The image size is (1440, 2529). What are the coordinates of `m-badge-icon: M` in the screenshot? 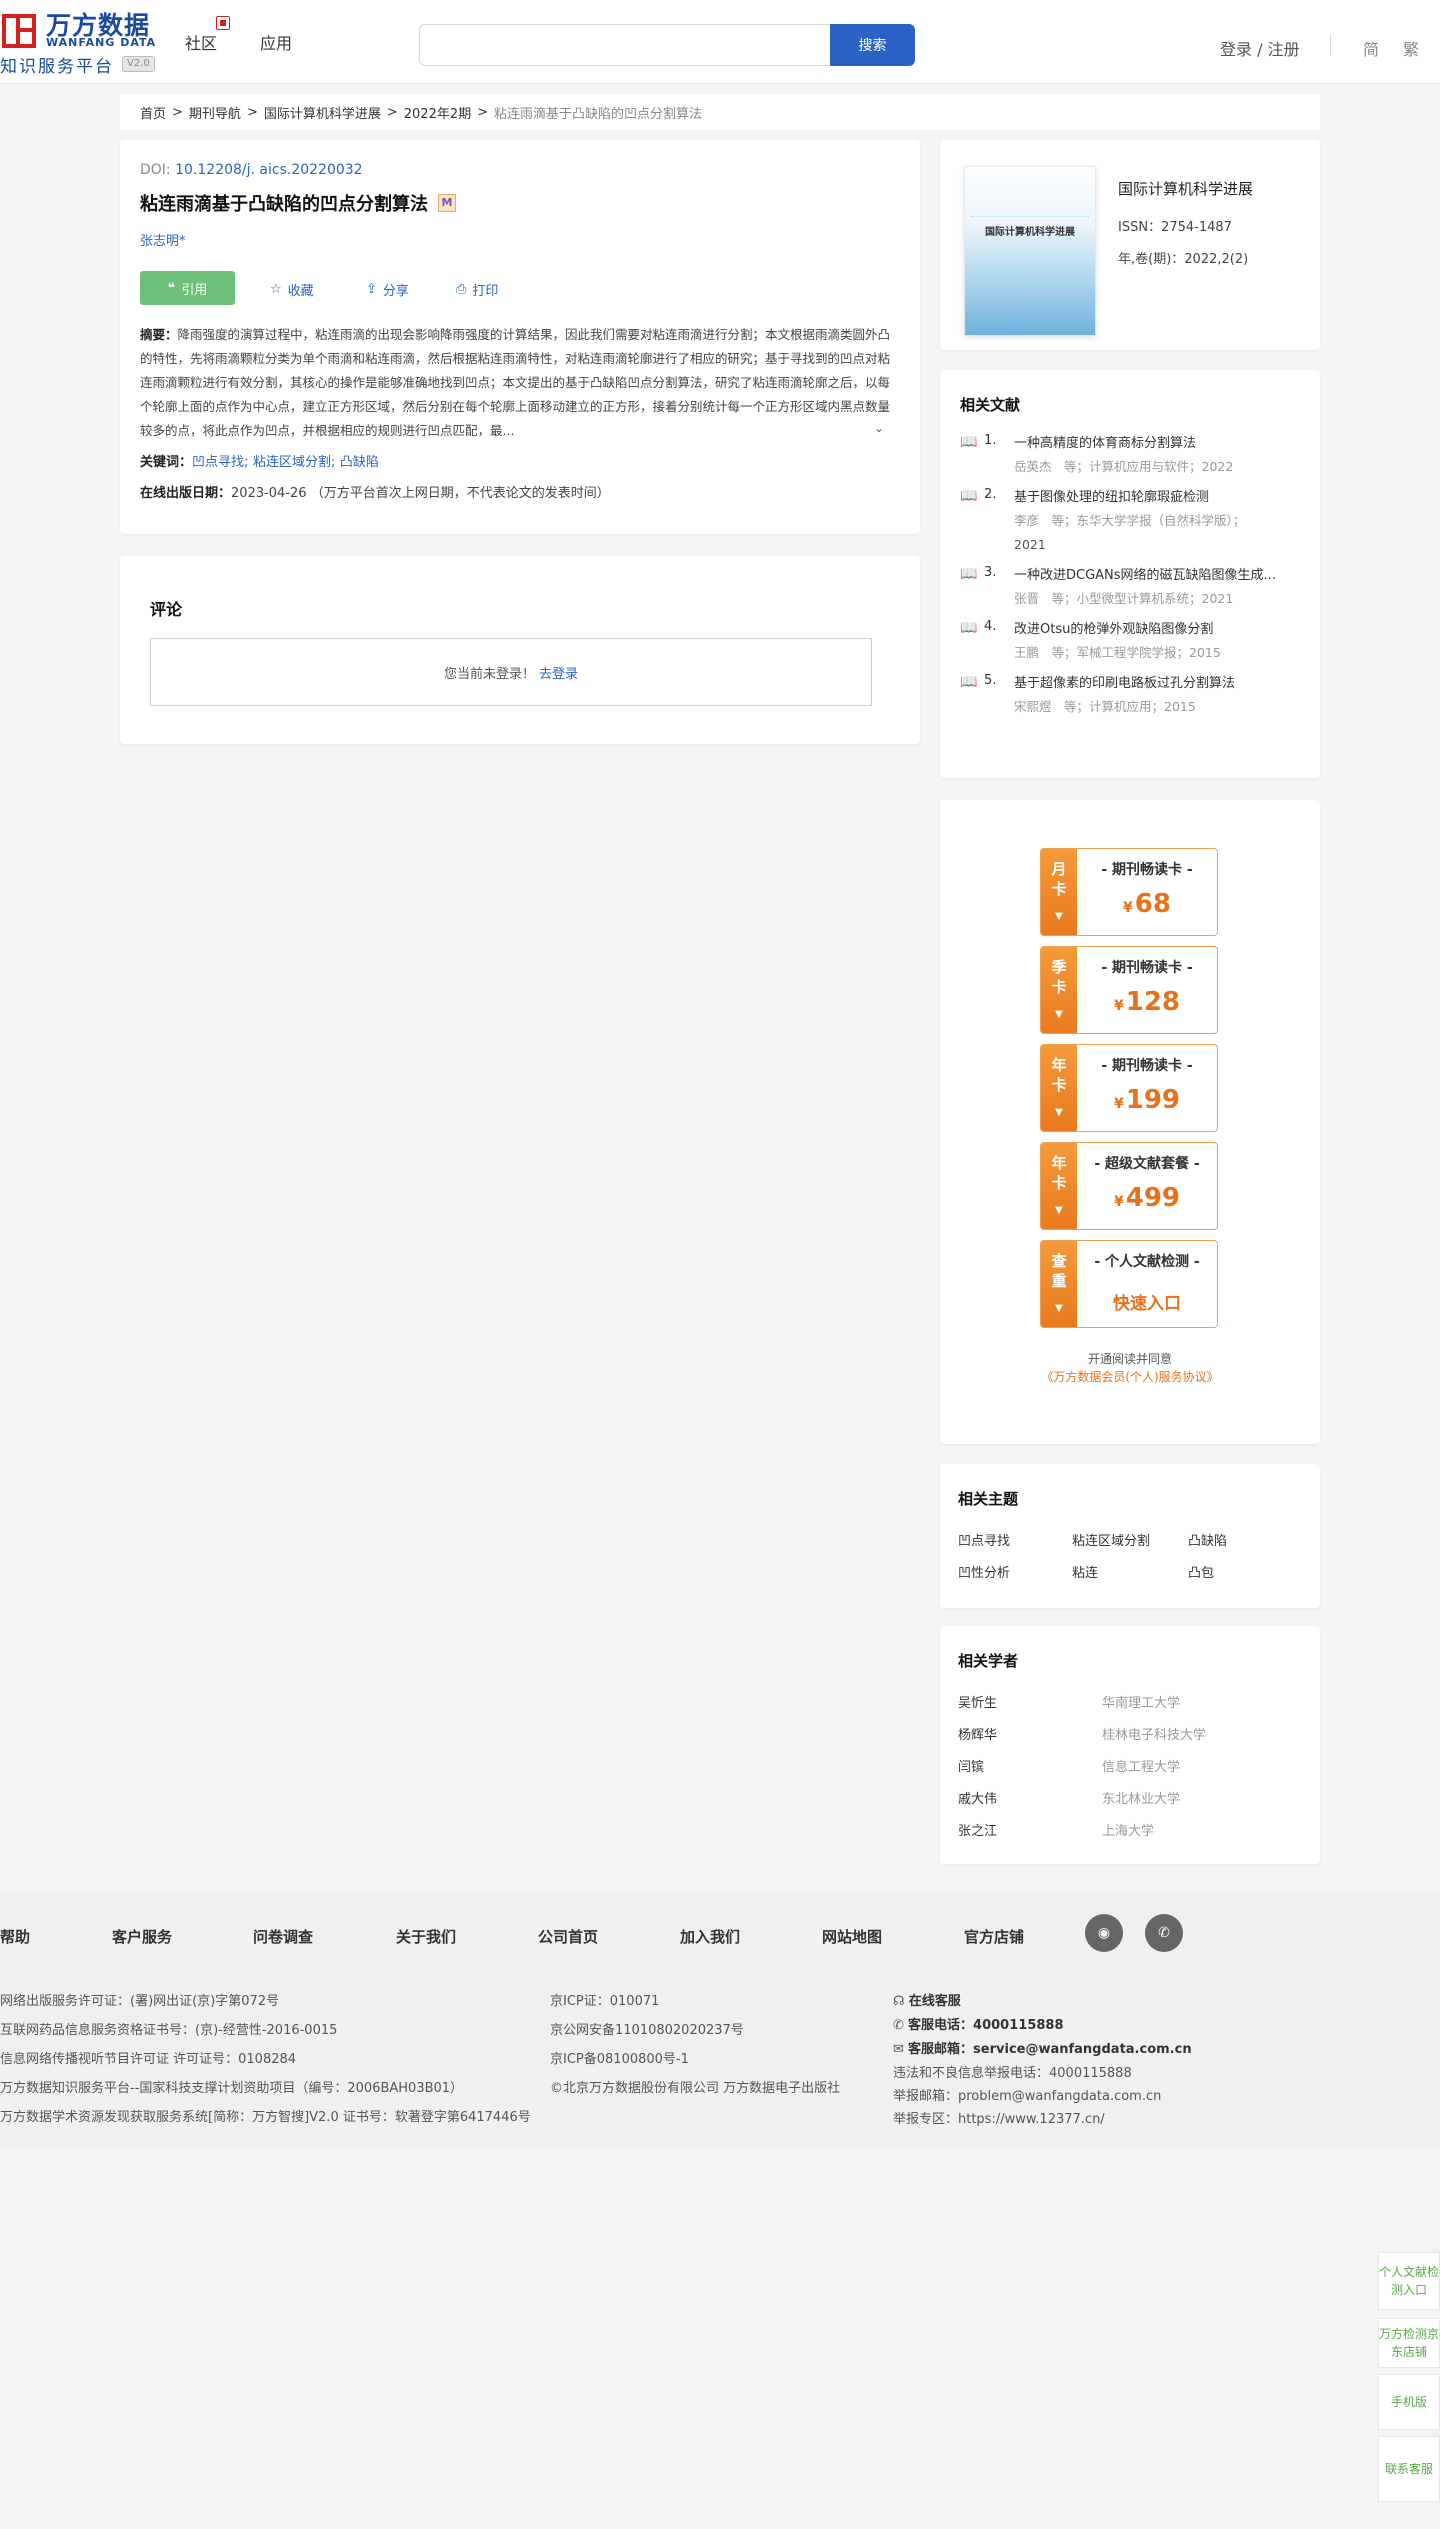 It's located at (447, 203).